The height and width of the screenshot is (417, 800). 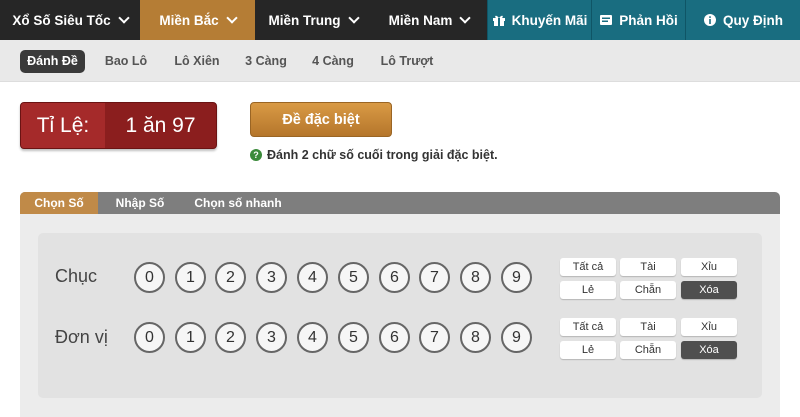 I want to click on digit-button-donvi-3: 3, so click(x=271, y=337).